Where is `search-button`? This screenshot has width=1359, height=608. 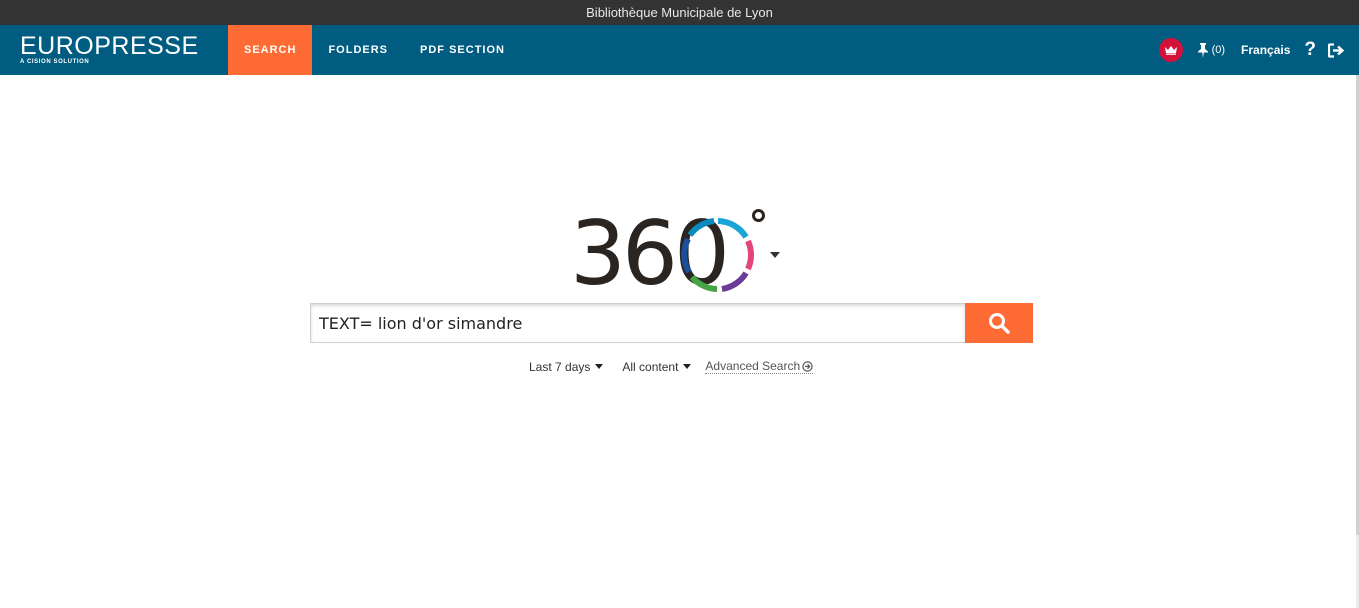
search-button is located at coordinates (999, 323).